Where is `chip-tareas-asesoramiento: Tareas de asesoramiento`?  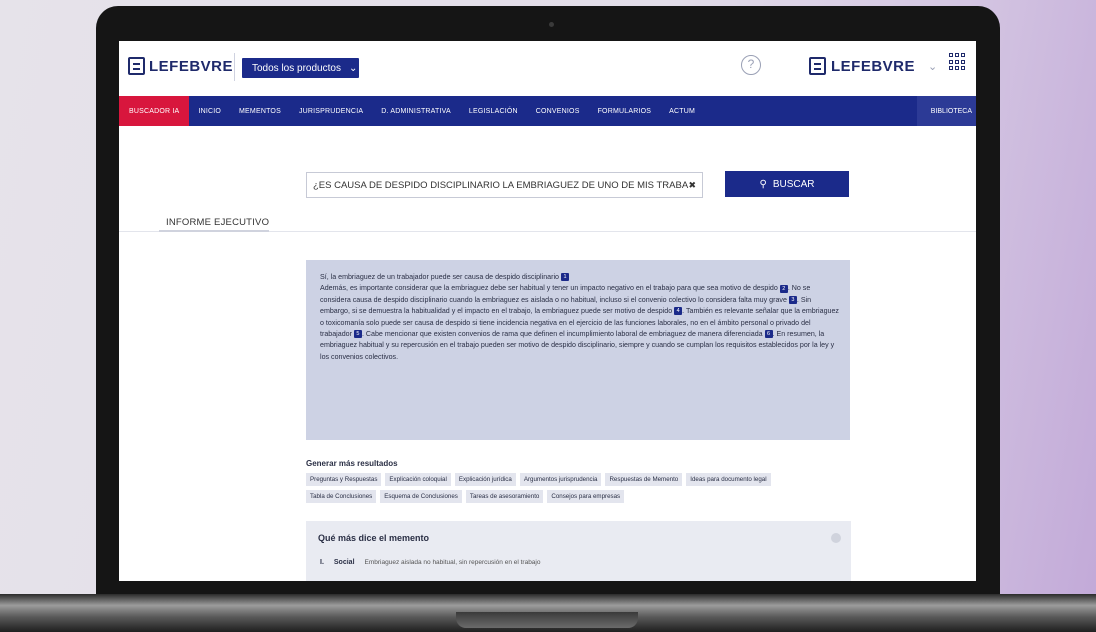
chip-tareas-asesoramiento: Tareas de asesoramiento is located at coordinates (504, 496).